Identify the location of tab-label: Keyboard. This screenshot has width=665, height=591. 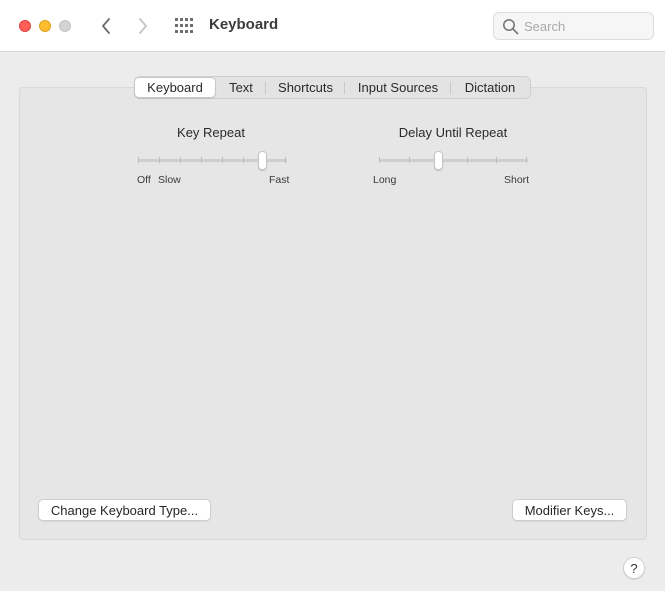
(175, 87).